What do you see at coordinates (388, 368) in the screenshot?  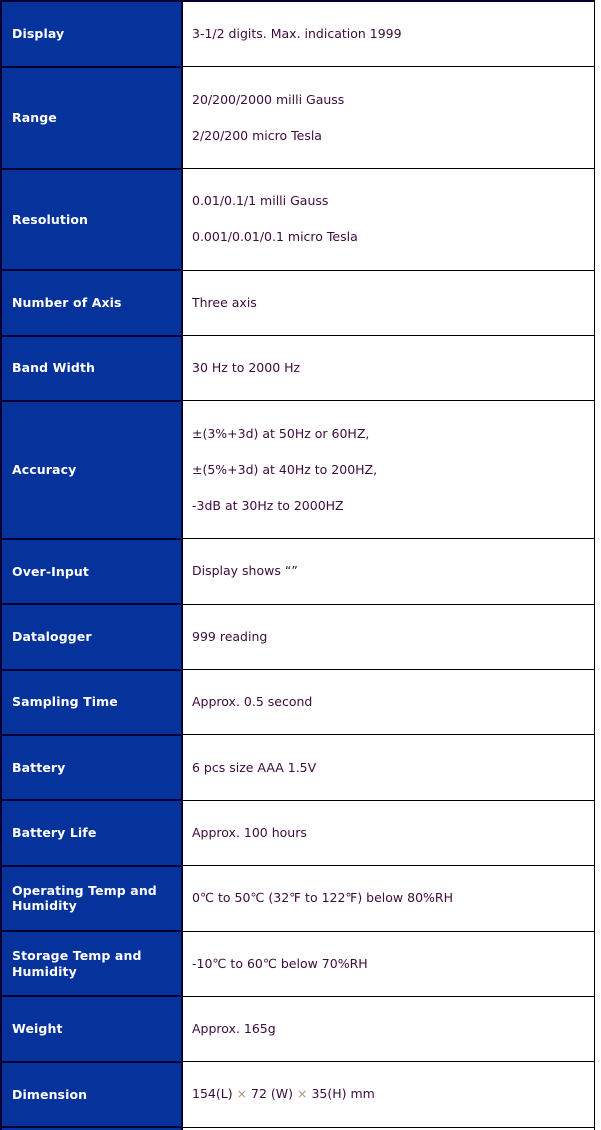 I see `row-value-band-width: 30 Hz to 2000 Hz` at bounding box center [388, 368].